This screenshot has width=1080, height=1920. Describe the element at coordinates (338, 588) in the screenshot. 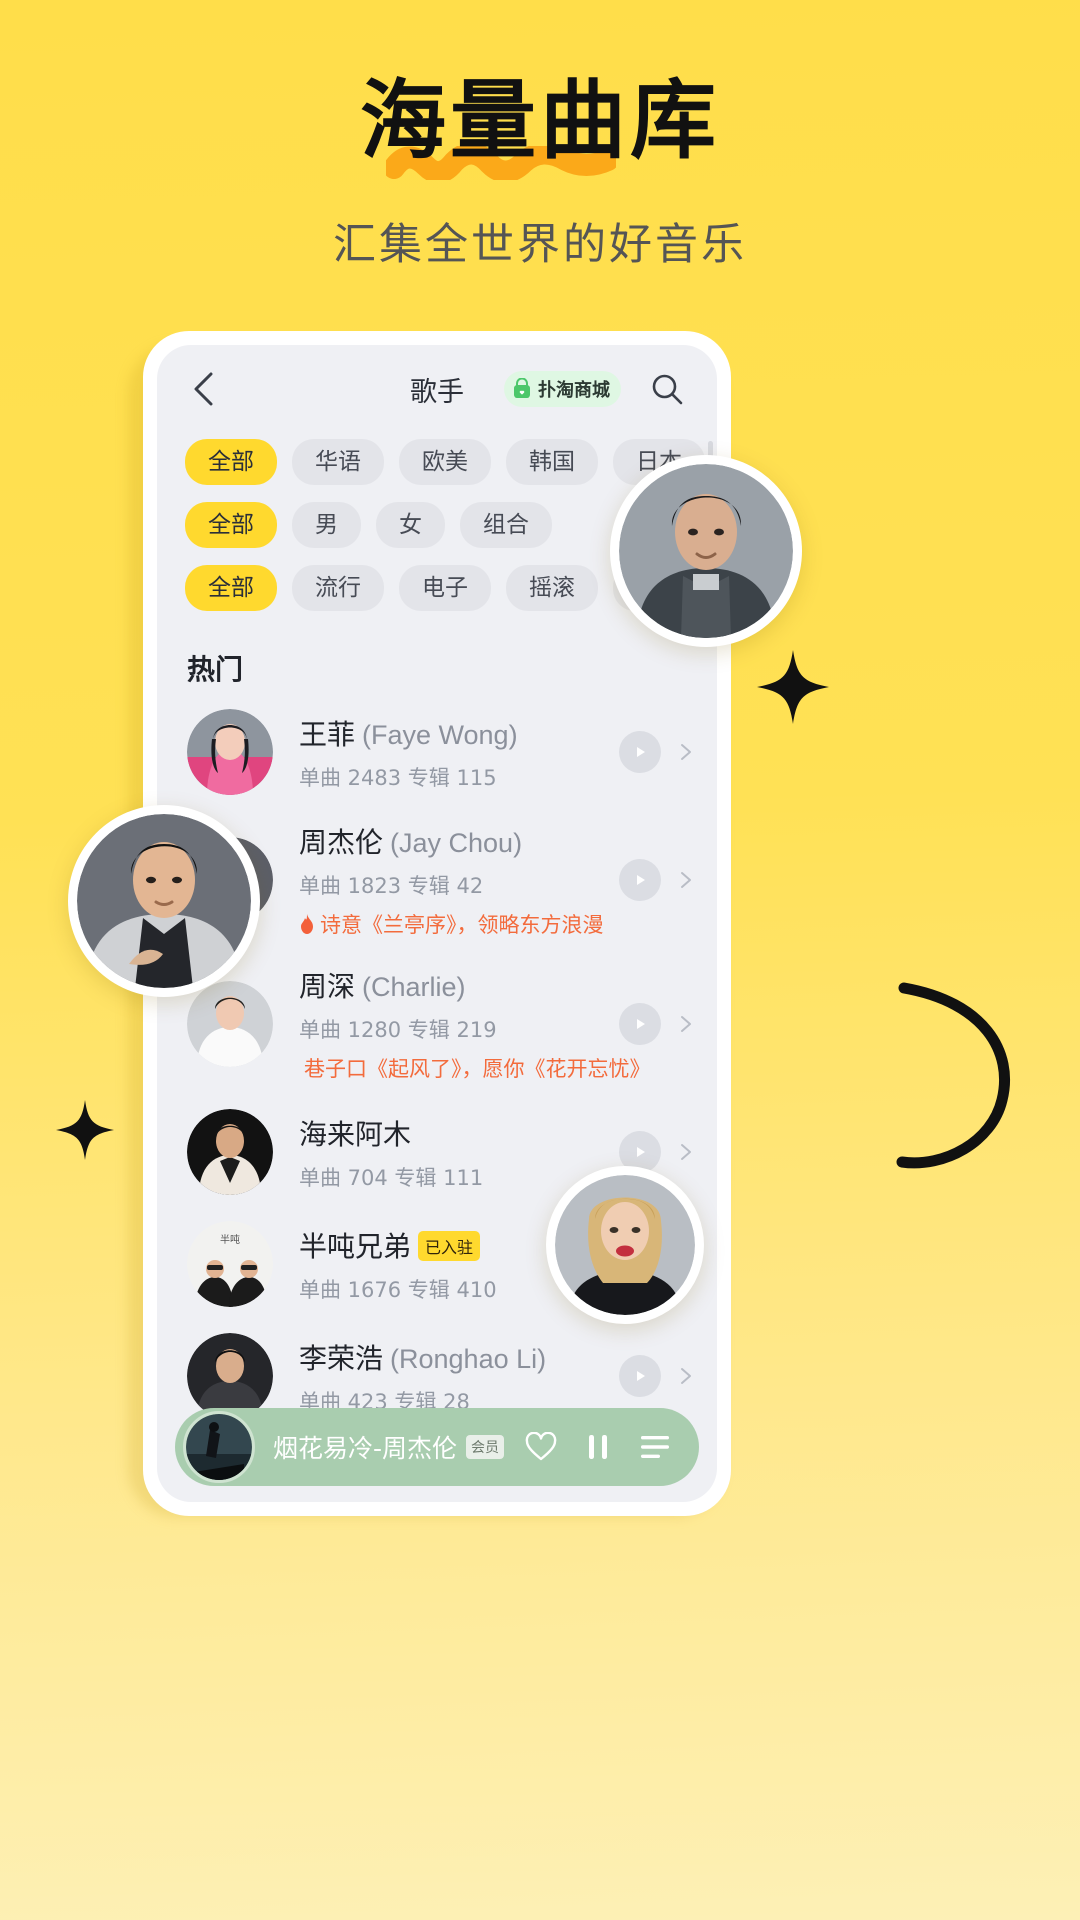

I see `chip-genre-1: 流行` at that location.